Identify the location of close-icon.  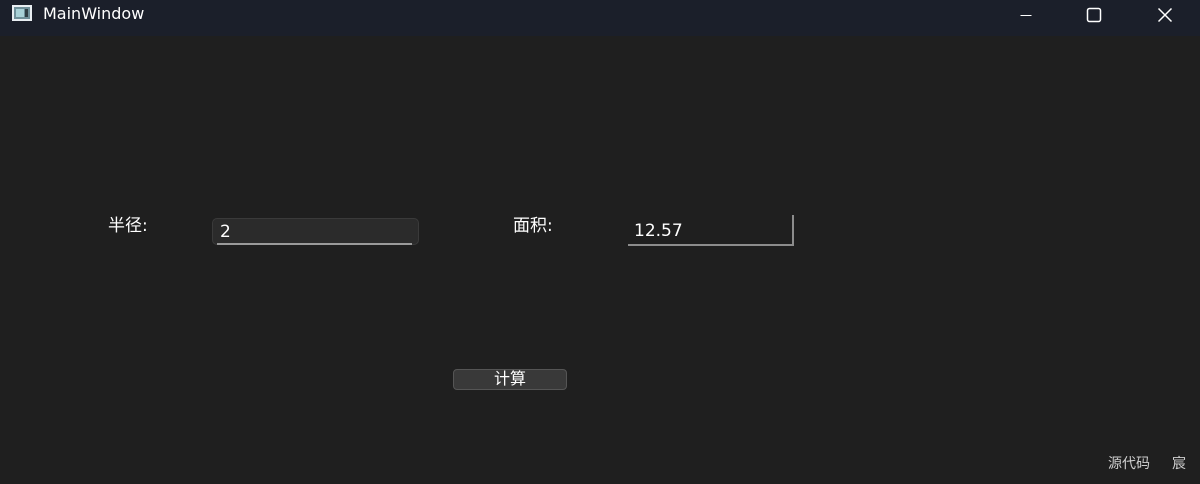
(1165, 15).